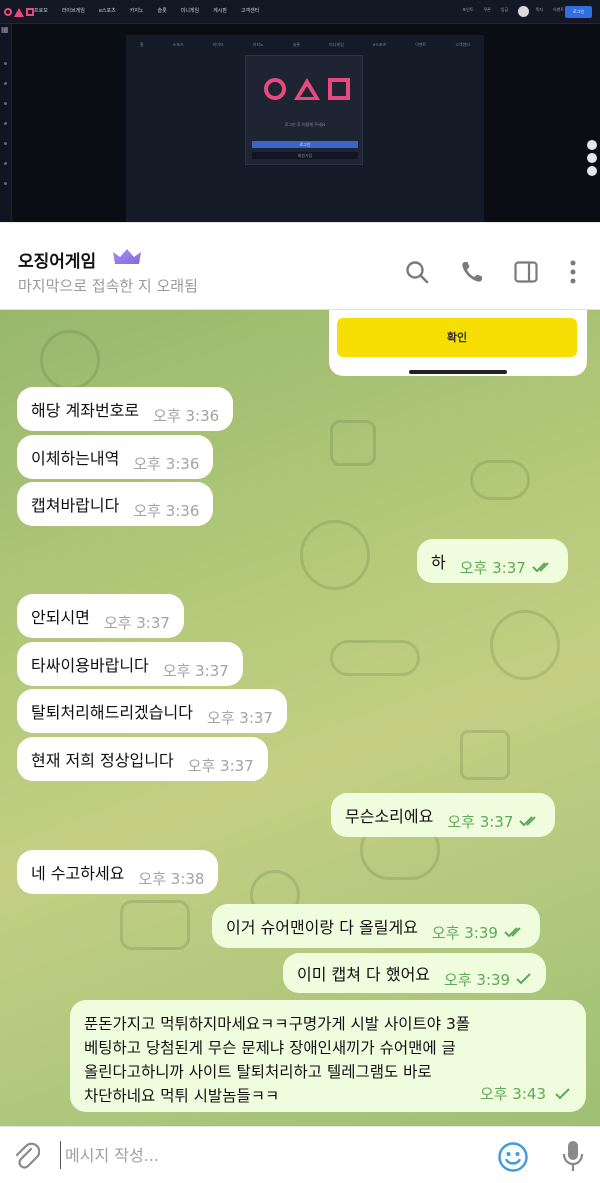  Describe the element at coordinates (512, 1094) in the screenshot. I see `message-time: 오후 3:43` at that location.